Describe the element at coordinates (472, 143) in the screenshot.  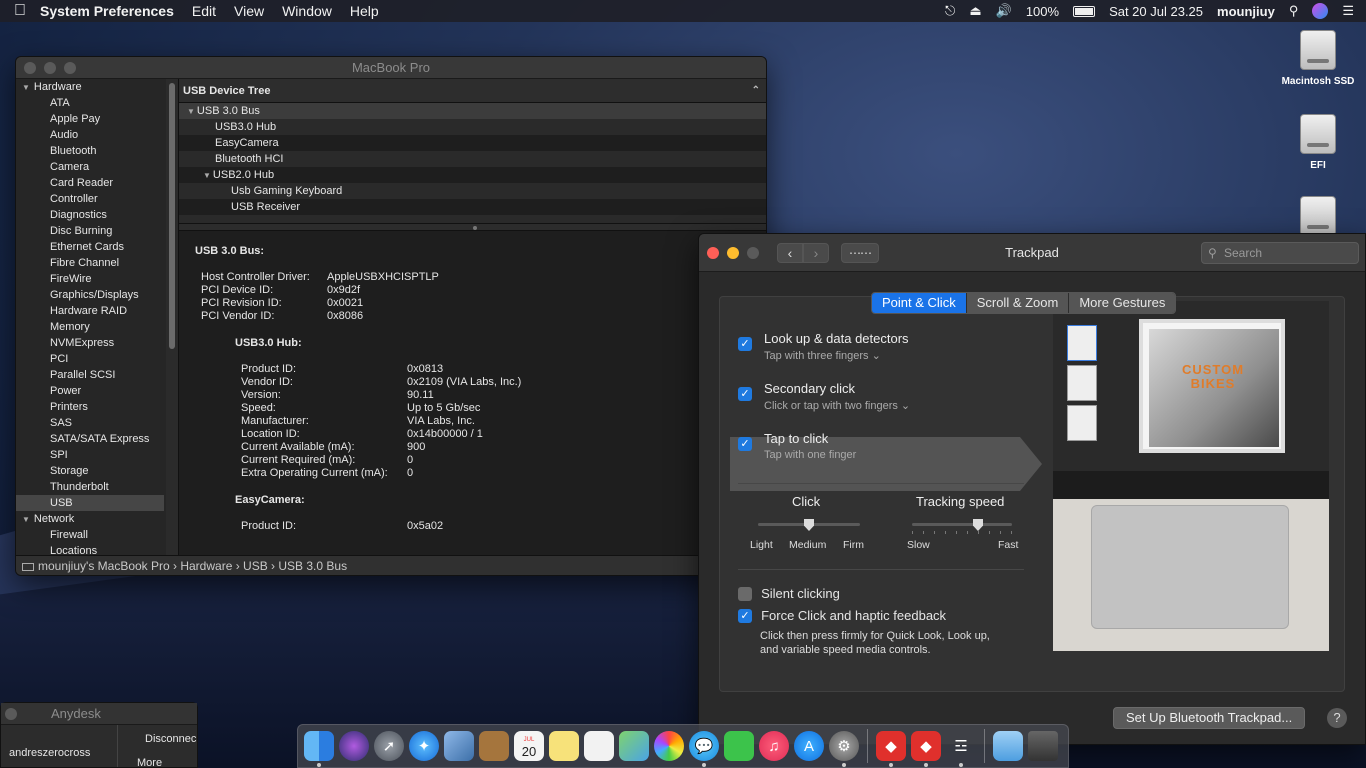
I see `tree-row: EasyCamera` at that location.